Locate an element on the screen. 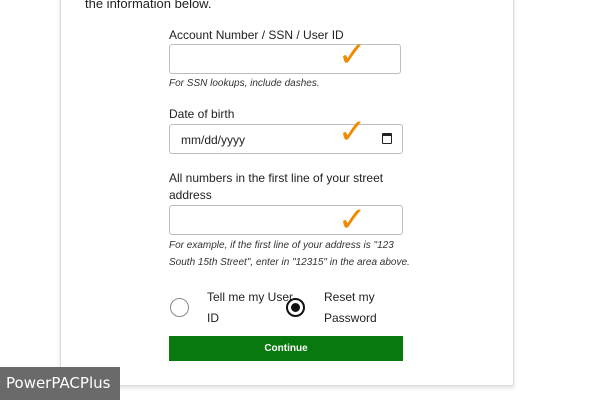 This screenshot has height=400, width=600. address-field-label-line2: address is located at coordinates (190, 195).